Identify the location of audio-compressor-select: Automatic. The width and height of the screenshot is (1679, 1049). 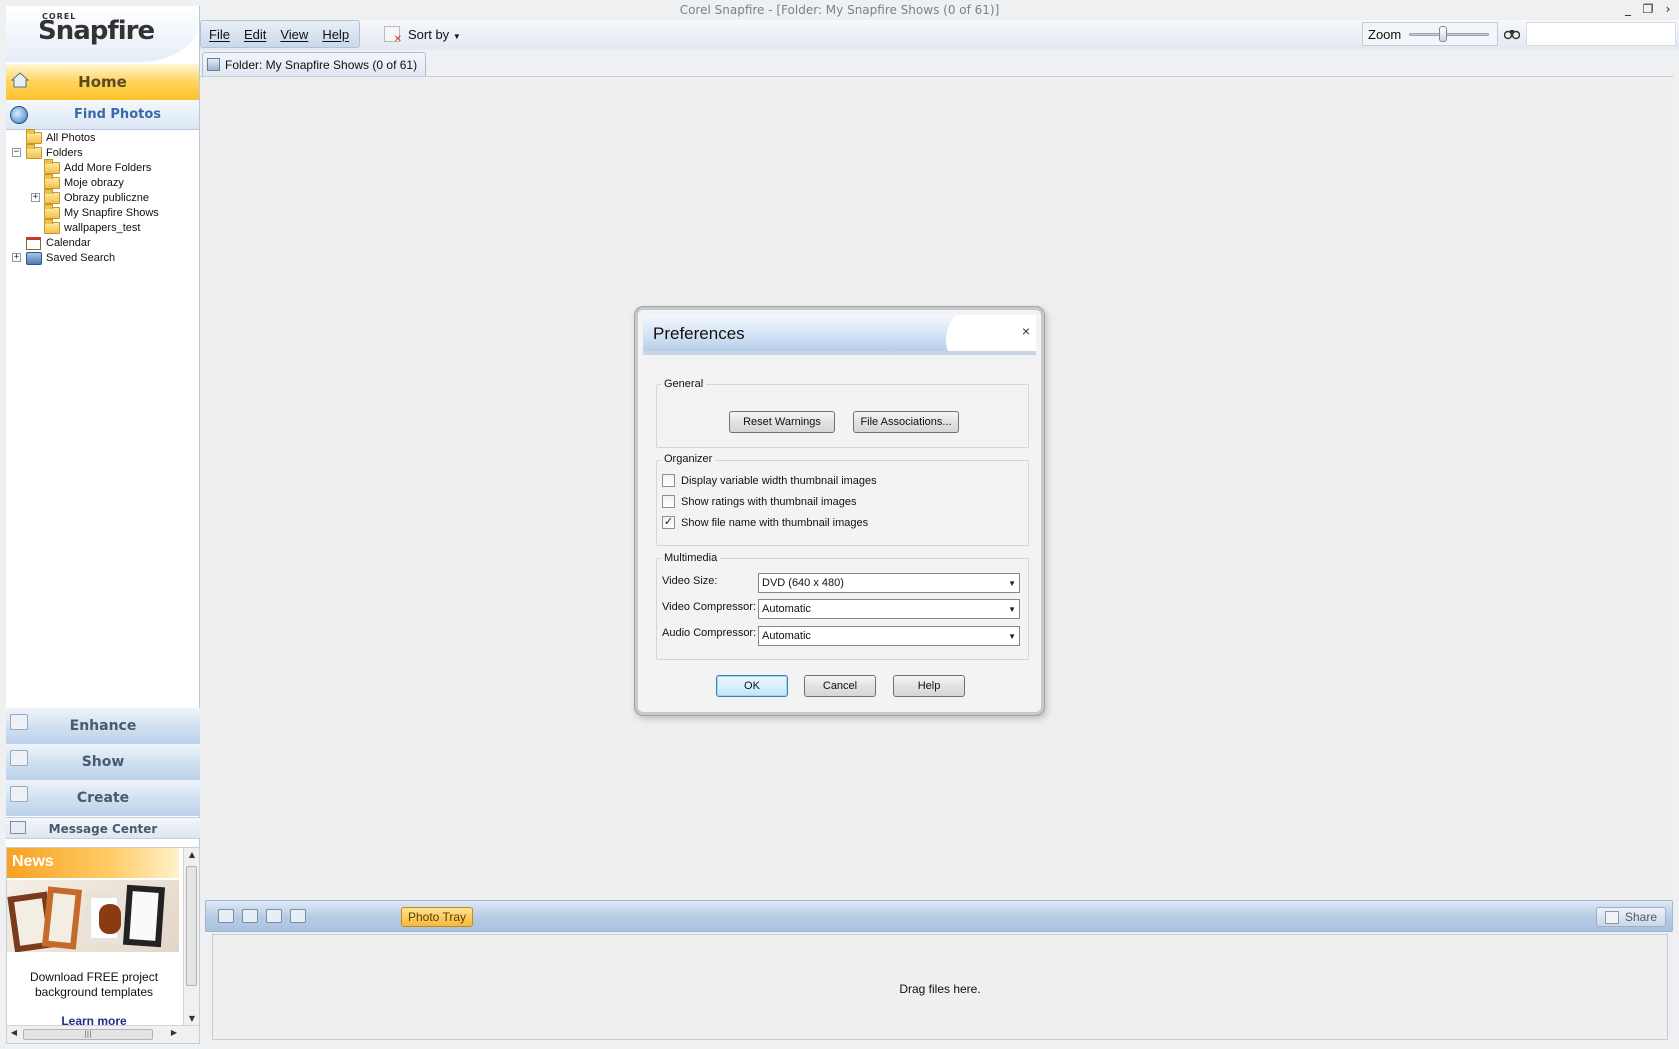
(889, 636).